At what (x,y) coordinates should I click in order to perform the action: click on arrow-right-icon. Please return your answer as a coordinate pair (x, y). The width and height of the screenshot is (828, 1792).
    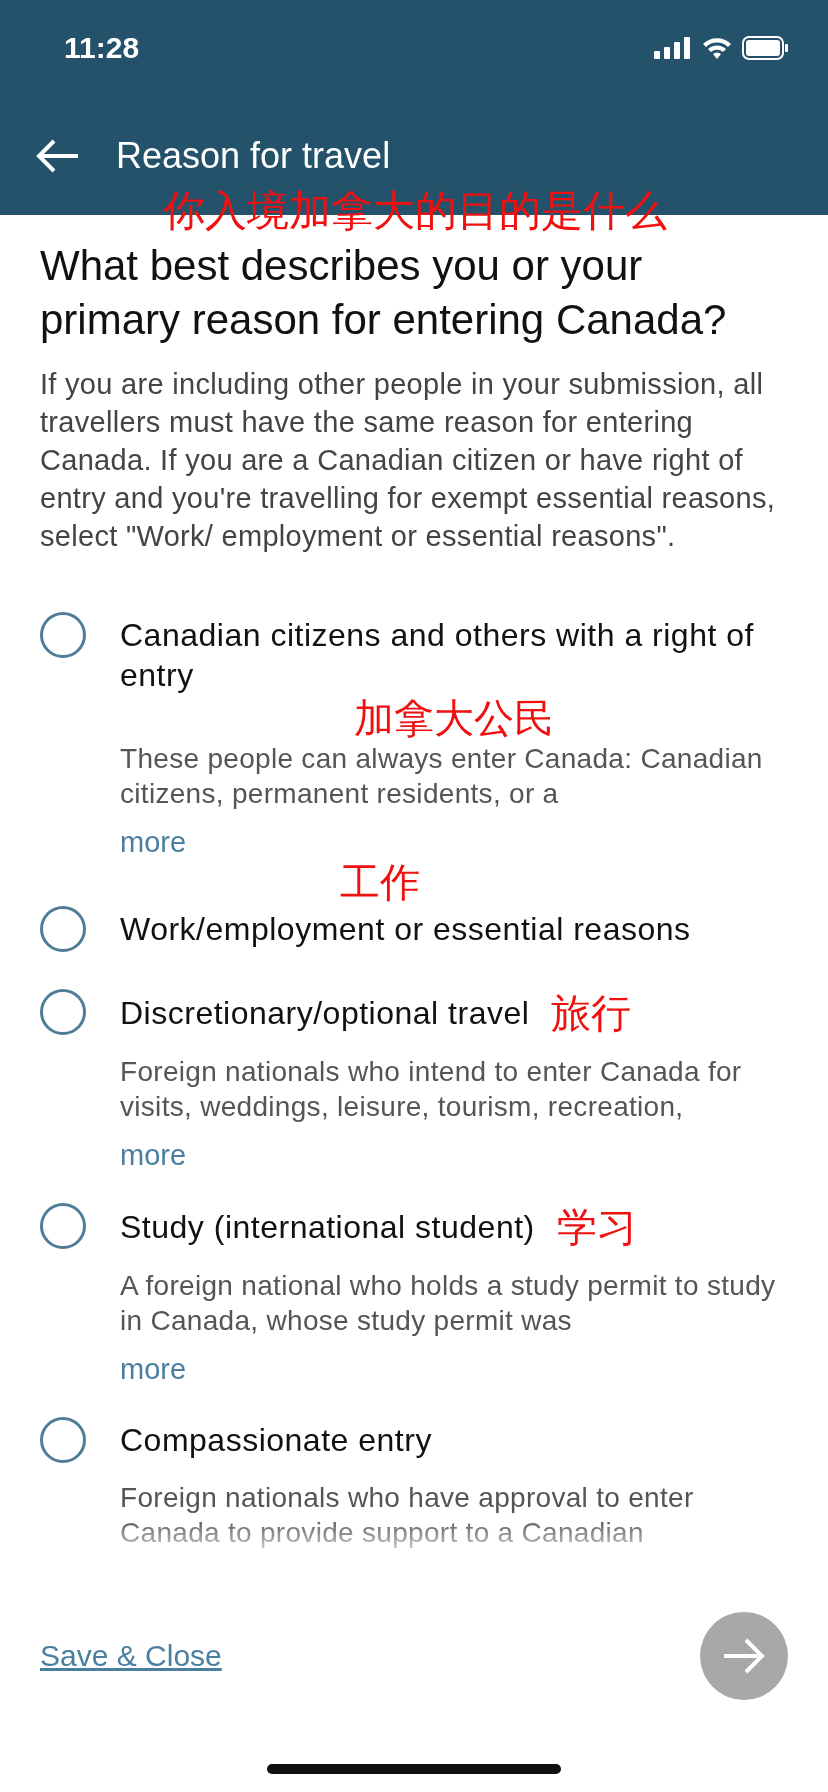
    Looking at the image, I should click on (744, 1656).